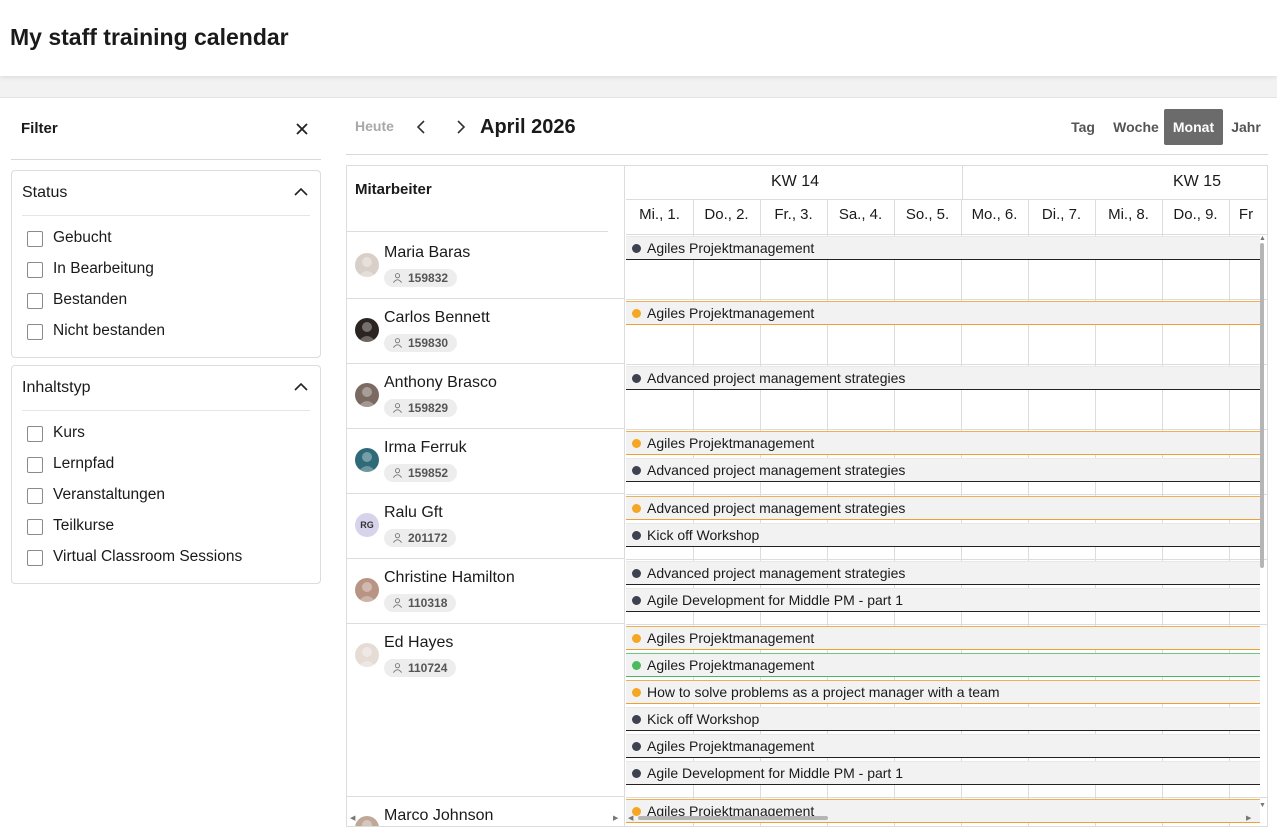 This screenshot has width=1277, height=836. I want to click on employee-row: Anthony Brasco 159829, so click(486, 396).